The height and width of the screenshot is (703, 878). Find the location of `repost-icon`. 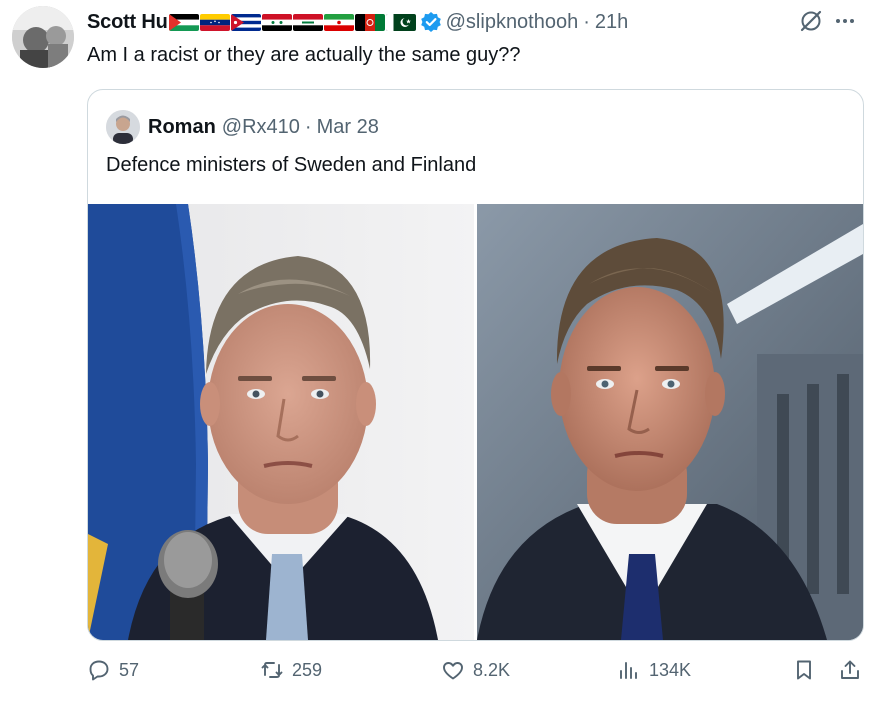

repost-icon is located at coordinates (272, 670).